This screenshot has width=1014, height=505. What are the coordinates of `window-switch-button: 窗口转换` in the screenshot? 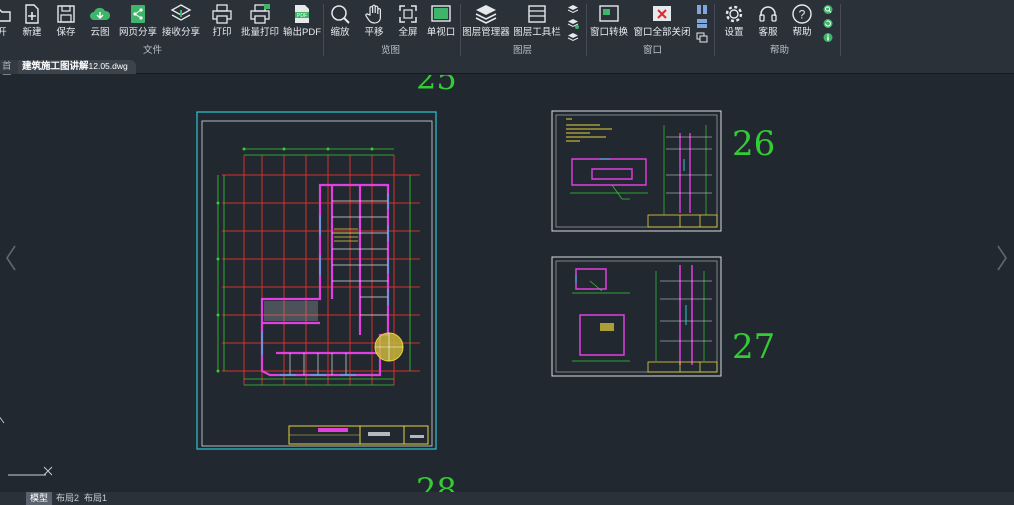 It's located at (609, 22).